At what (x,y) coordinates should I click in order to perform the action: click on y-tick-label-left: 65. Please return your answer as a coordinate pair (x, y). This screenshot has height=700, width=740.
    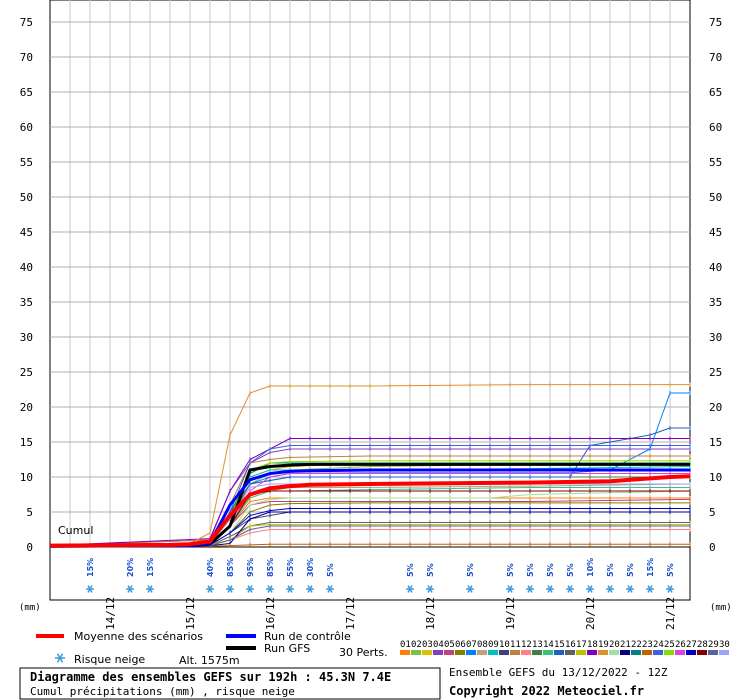
    Looking at the image, I should click on (26, 92).